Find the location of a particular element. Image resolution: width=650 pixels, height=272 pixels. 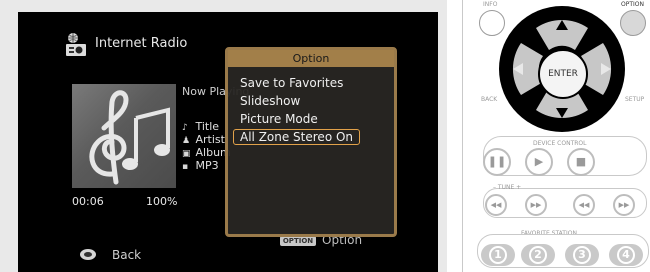

device-control-label: DEVICE CONTROL is located at coordinates (560, 143).